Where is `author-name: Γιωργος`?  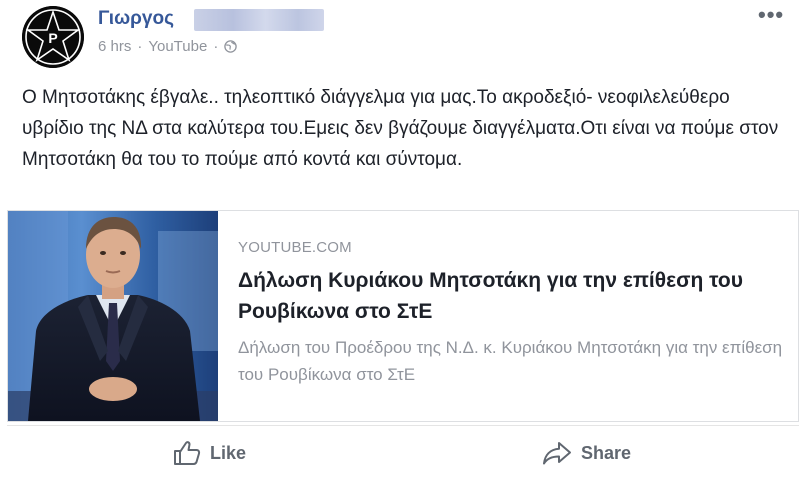
author-name: Γιωργος is located at coordinates (136, 19).